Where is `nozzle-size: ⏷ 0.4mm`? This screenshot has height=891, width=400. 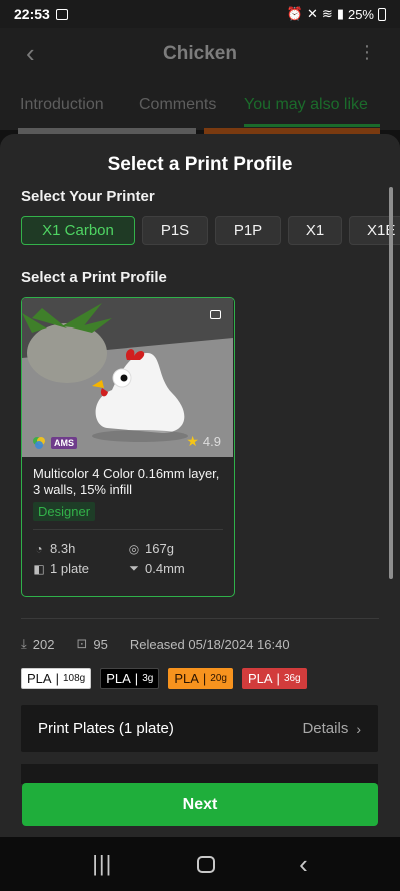 nozzle-size: ⏷ 0.4mm is located at coordinates (156, 568).